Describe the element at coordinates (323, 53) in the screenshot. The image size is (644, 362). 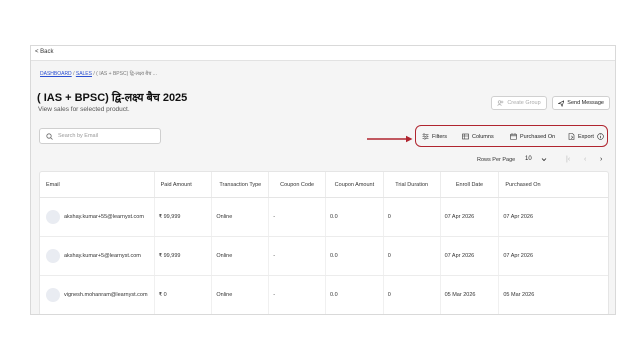
I see `top-bar: < Back` at that location.